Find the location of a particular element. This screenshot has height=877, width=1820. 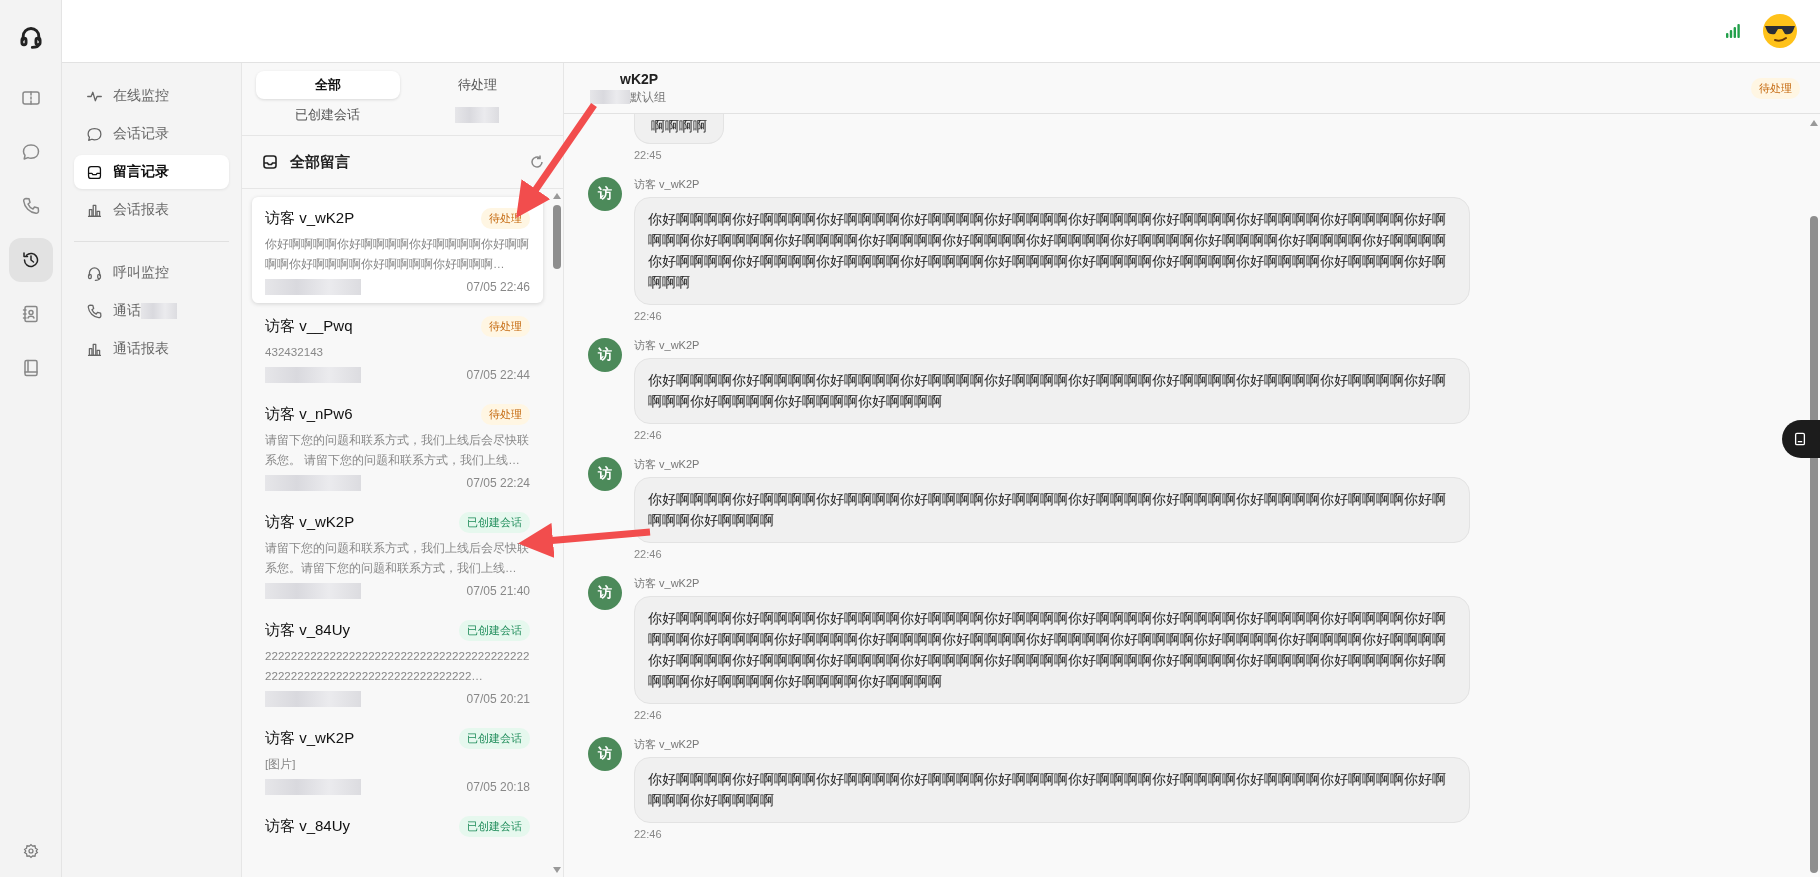

book-icon is located at coordinates (1800, 439).